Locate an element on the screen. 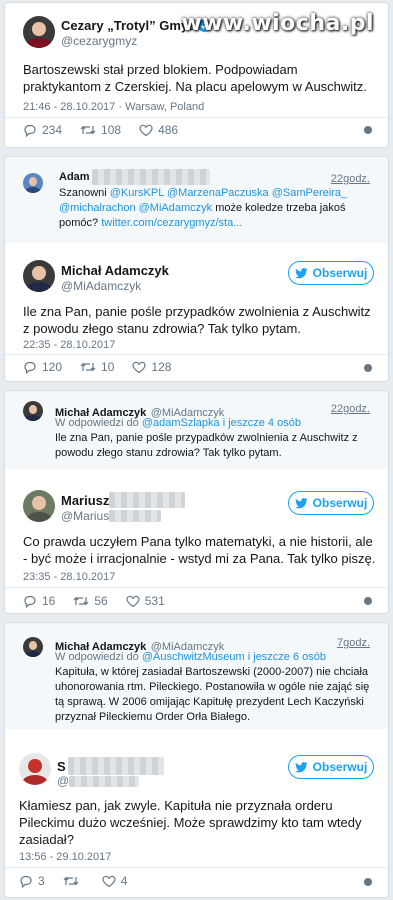 This screenshot has height=900, width=393. reply-count: 16 is located at coordinates (49, 601).